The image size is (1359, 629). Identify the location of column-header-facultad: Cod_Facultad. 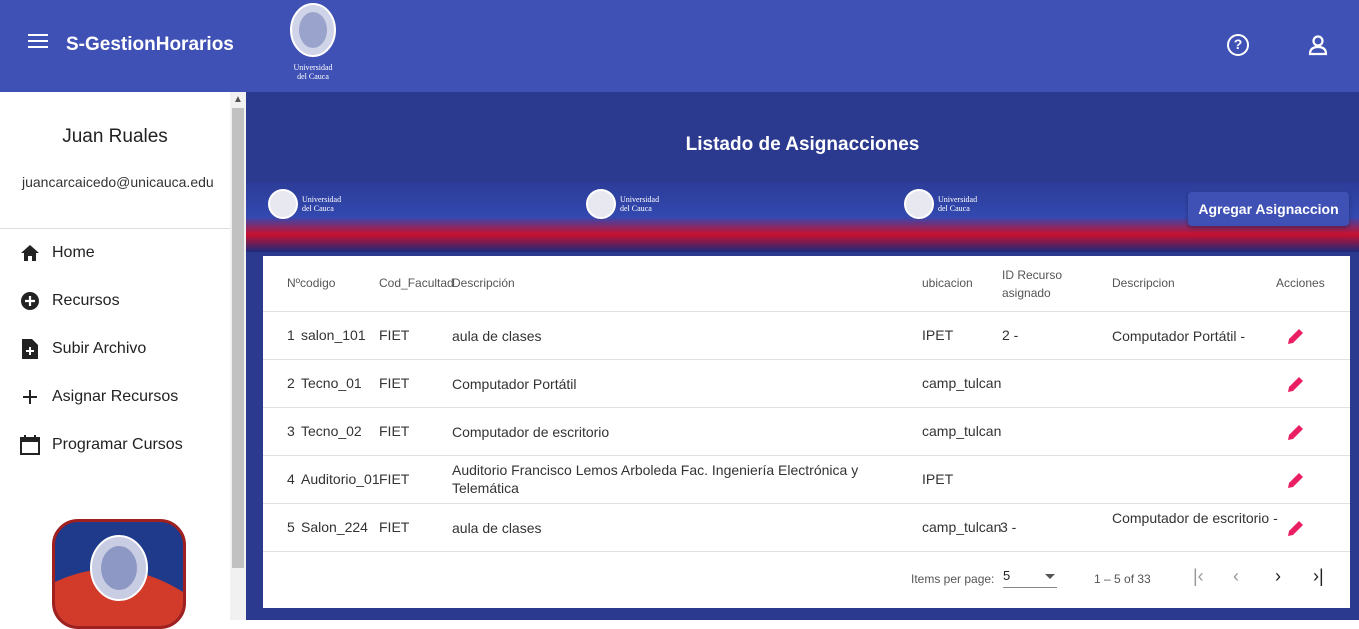
(416, 283).